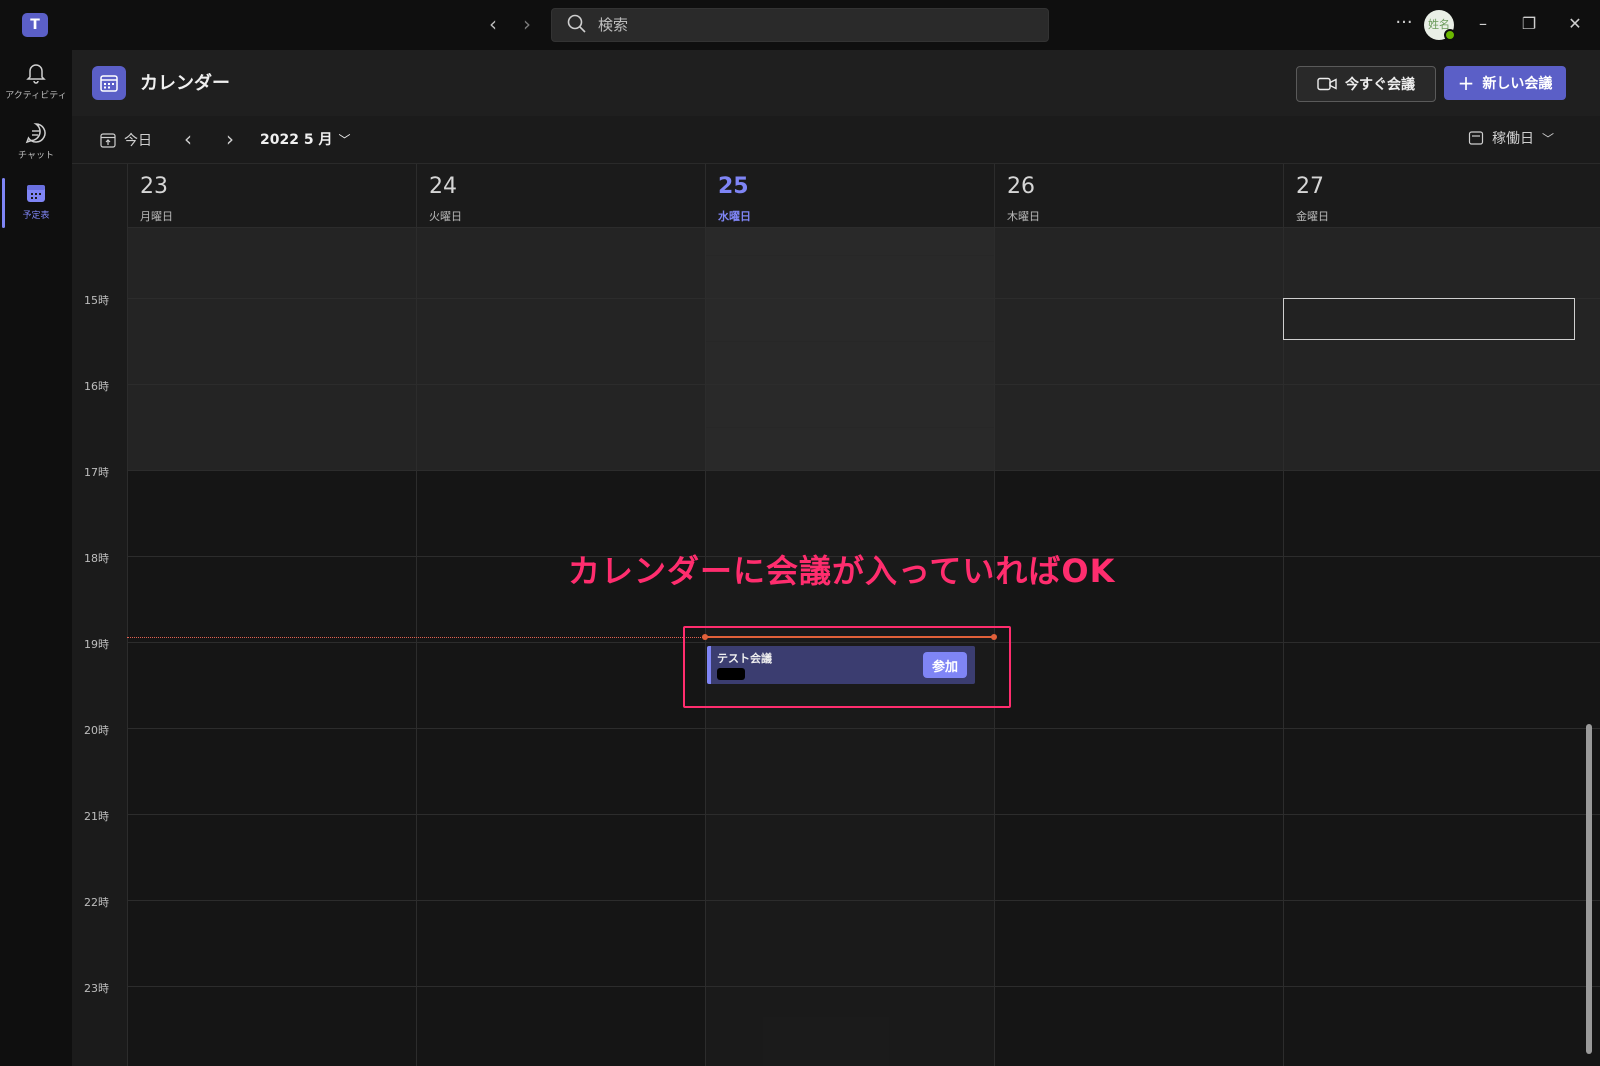 The image size is (1600, 1066). Describe the element at coordinates (96, 558) in the screenshot. I see `hour-label: 18時` at that location.